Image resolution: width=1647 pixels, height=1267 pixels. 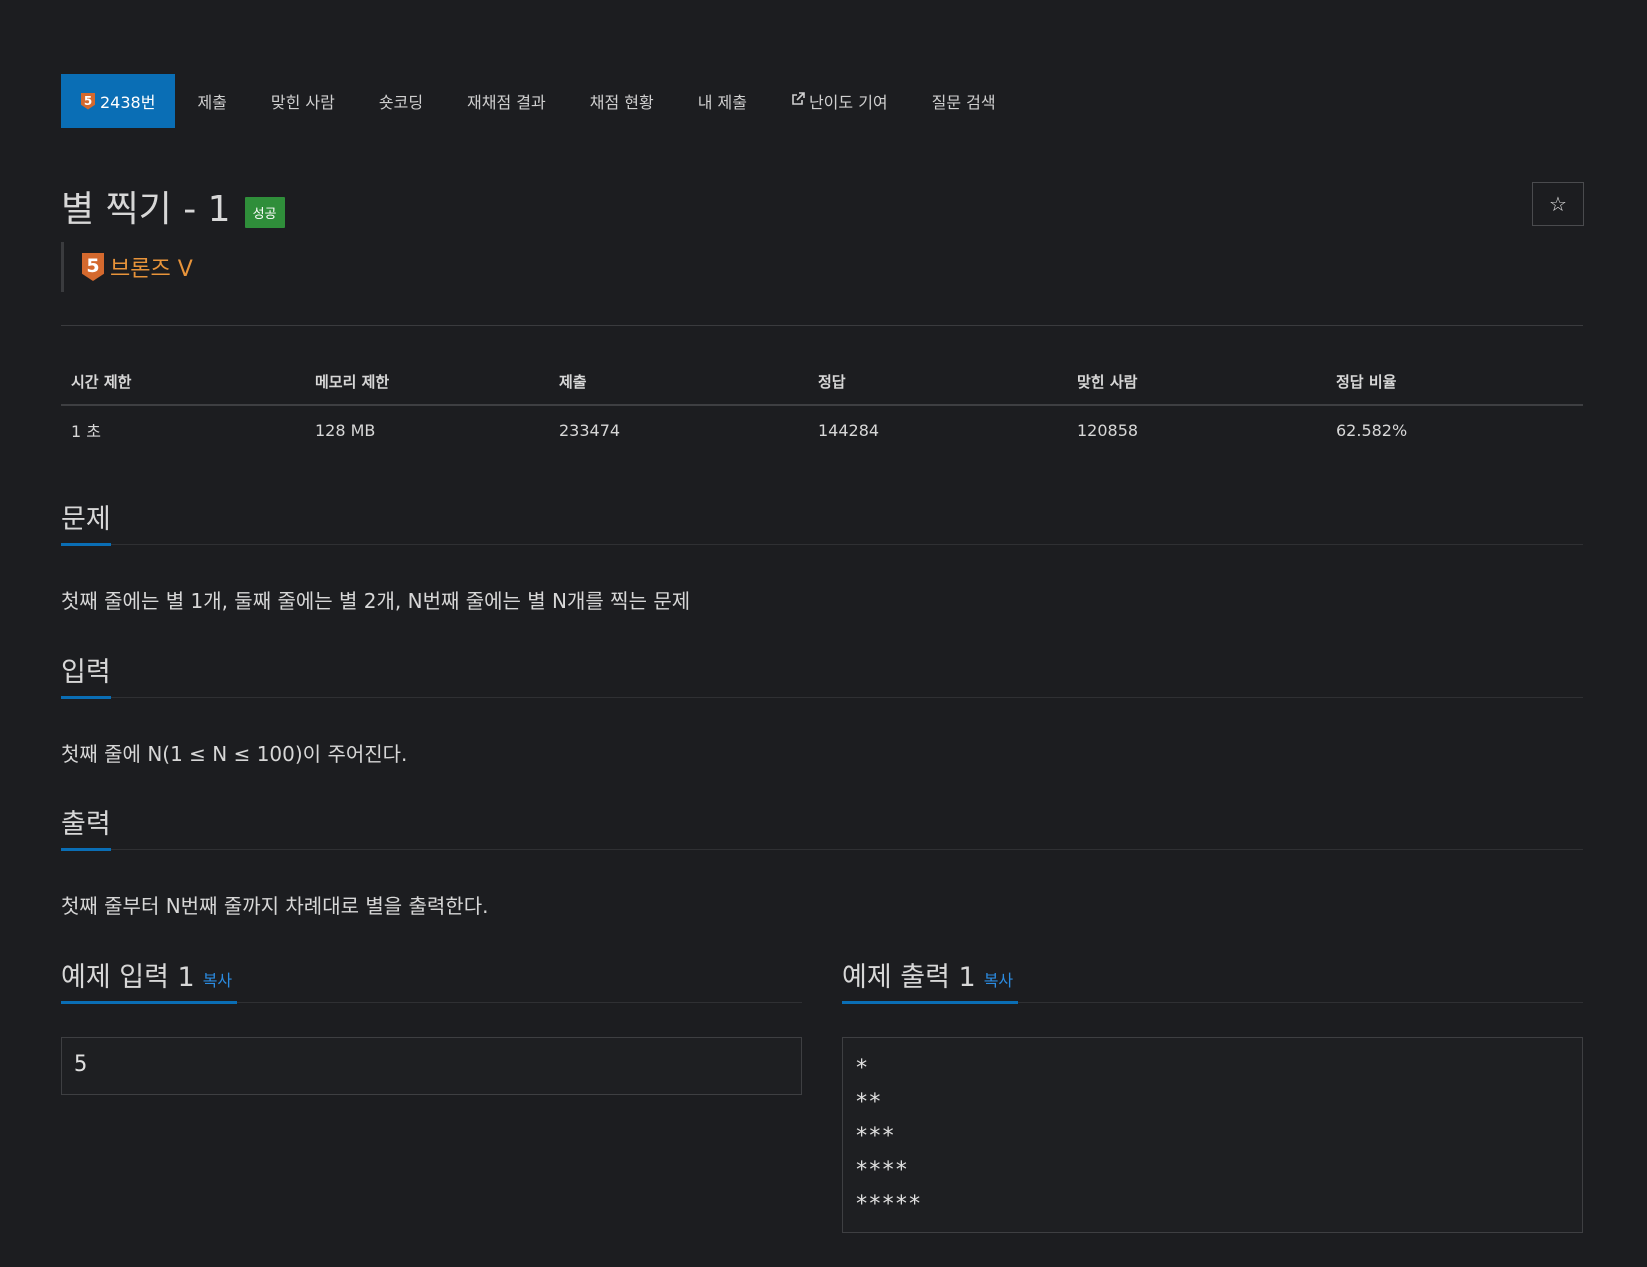 What do you see at coordinates (101, 381) in the screenshot?
I see `header-time-limit: 시간 제한` at bounding box center [101, 381].